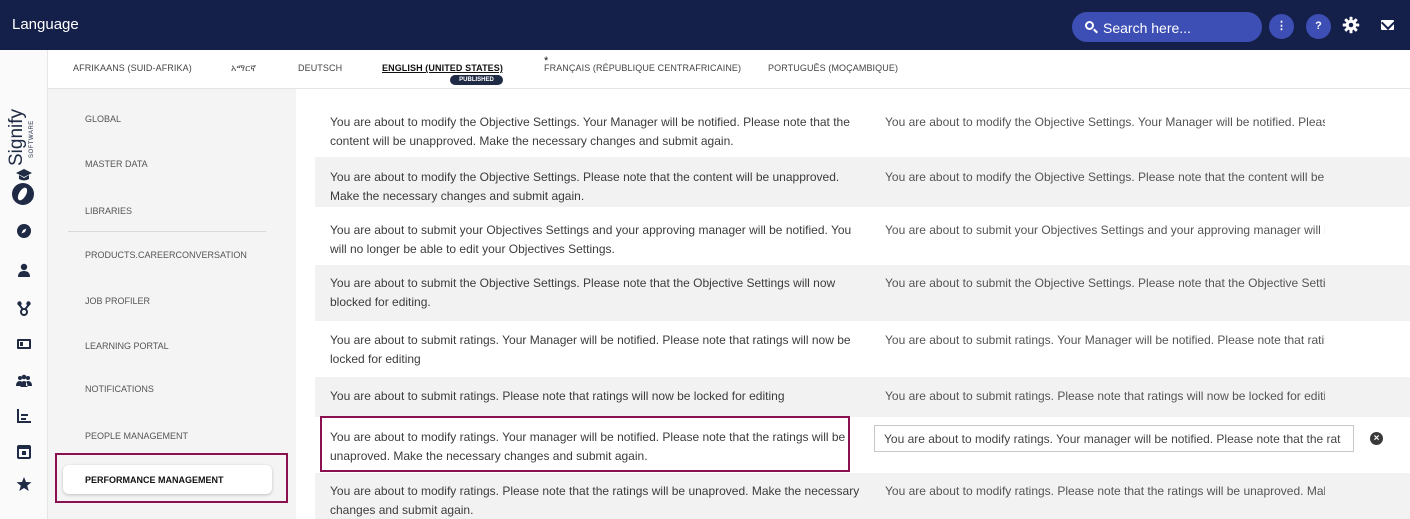 The image size is (1410, 519). What do you see at coordinates (243, 68) in the screenshot?
I see `tab-amharic: አማርኛ` at bounding box center [243, 68].